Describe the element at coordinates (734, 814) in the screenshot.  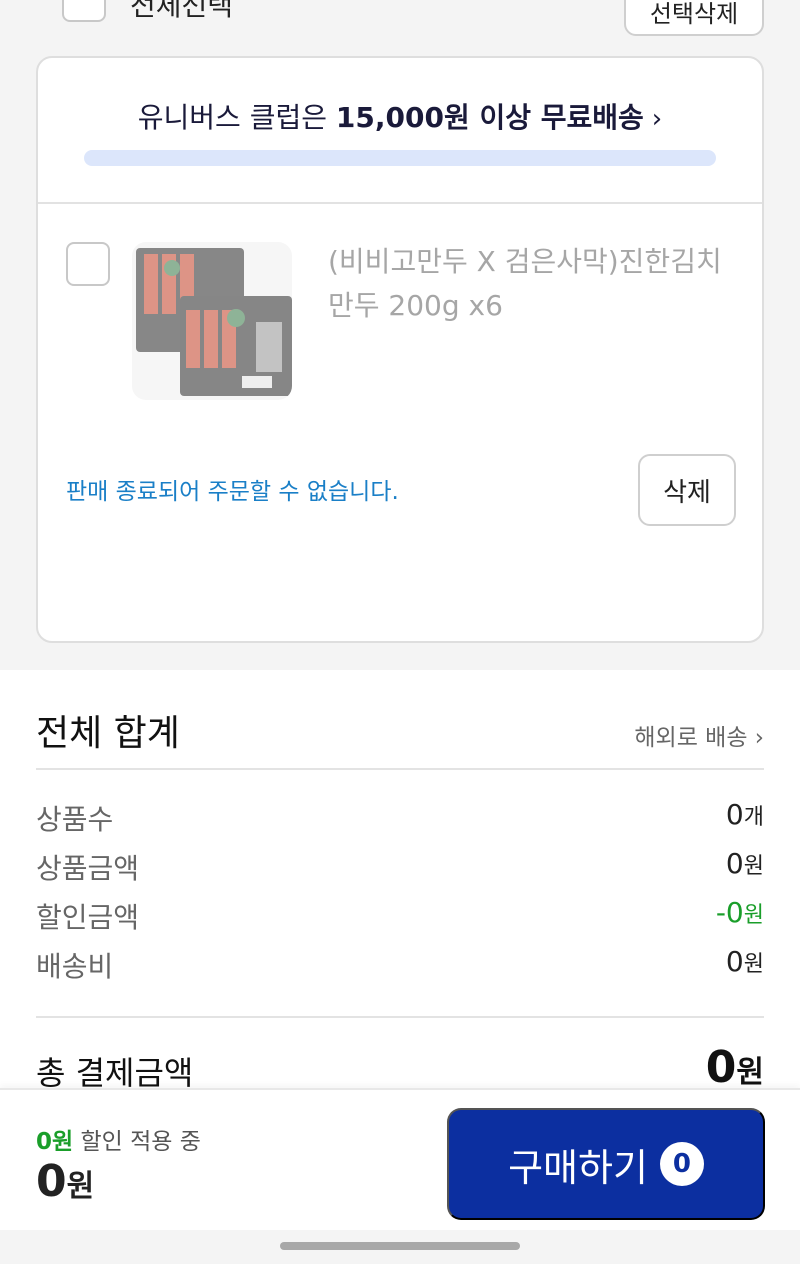
I see `item-count-value: 0` at that location.